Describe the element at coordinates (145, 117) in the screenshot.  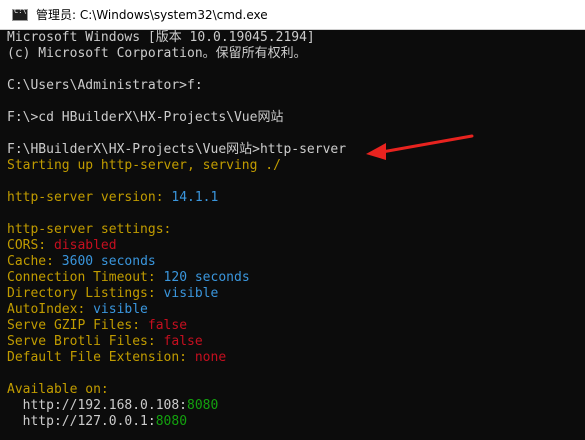
I see `console-text: F:\>cd HBuilderX\HX-Projects\Vue网站` at that location.